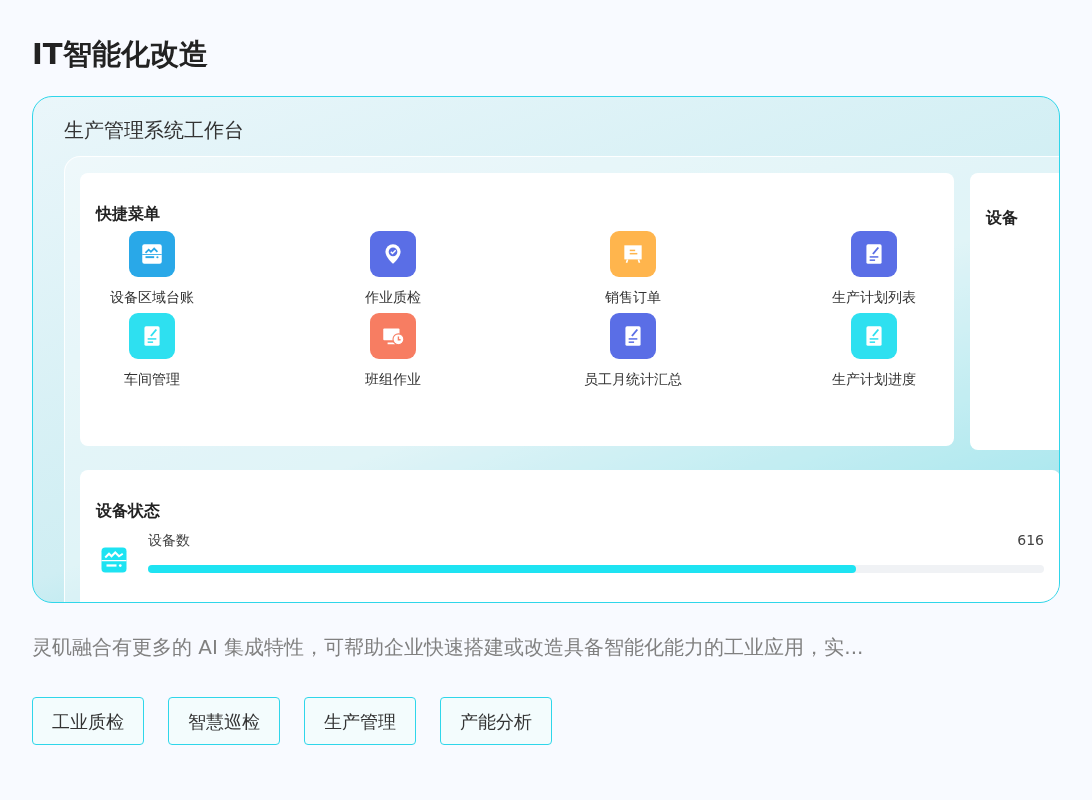 The image size is (1092, 800). What do you see at coordinates (1002, 218) in the screenshot?
I see `section-title: 设备` at bounding box center [1002, 218].